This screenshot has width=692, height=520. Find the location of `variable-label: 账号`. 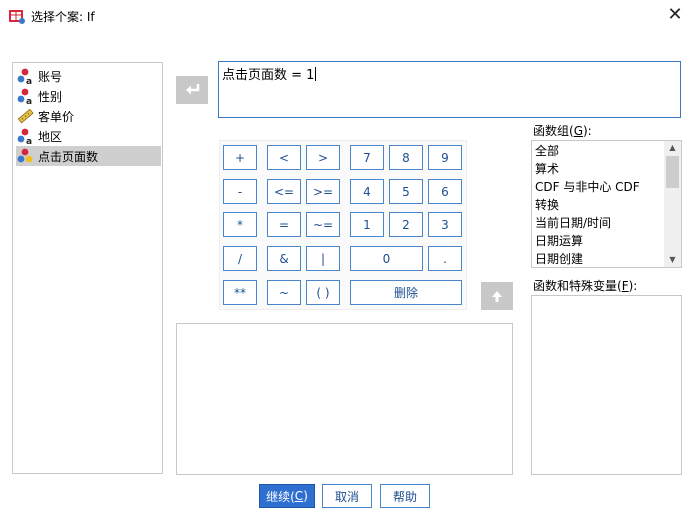

variable-label: 账号 is located at coordinates (50, 76).